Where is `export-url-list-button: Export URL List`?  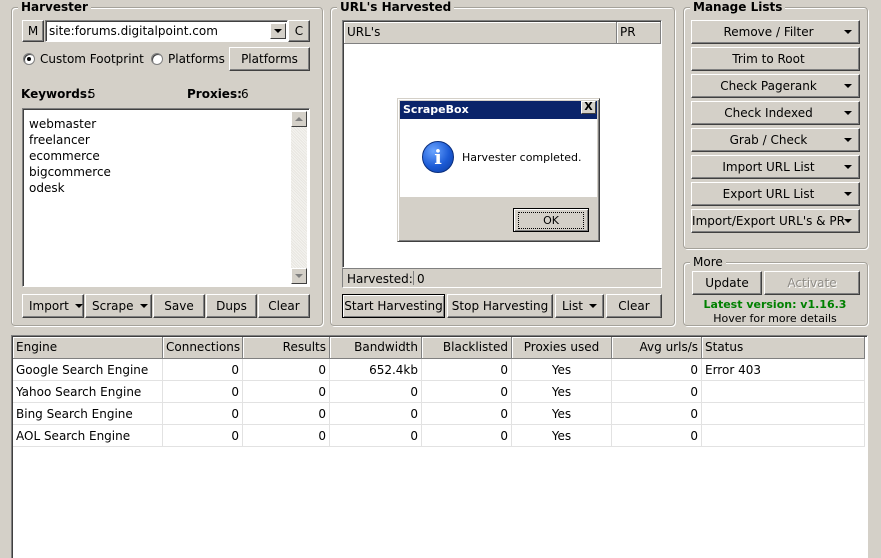
export-url-list-button: Export URL List is located at coordinates (775, 194).